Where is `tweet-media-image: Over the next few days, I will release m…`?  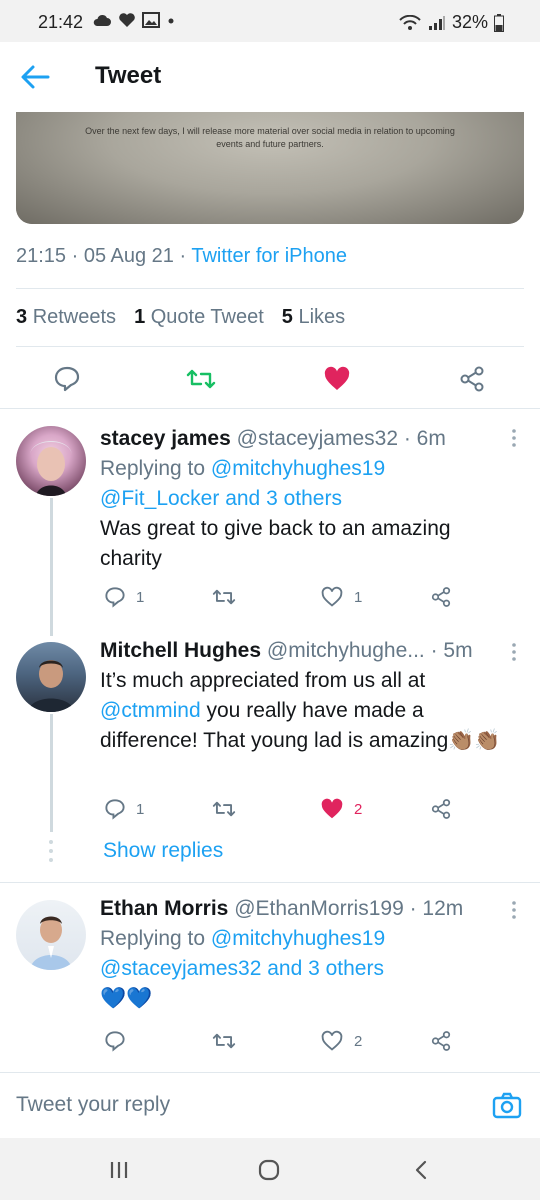 tweet-media-image: Over the next few days, I will release m… is located at coordinates (270, 168).